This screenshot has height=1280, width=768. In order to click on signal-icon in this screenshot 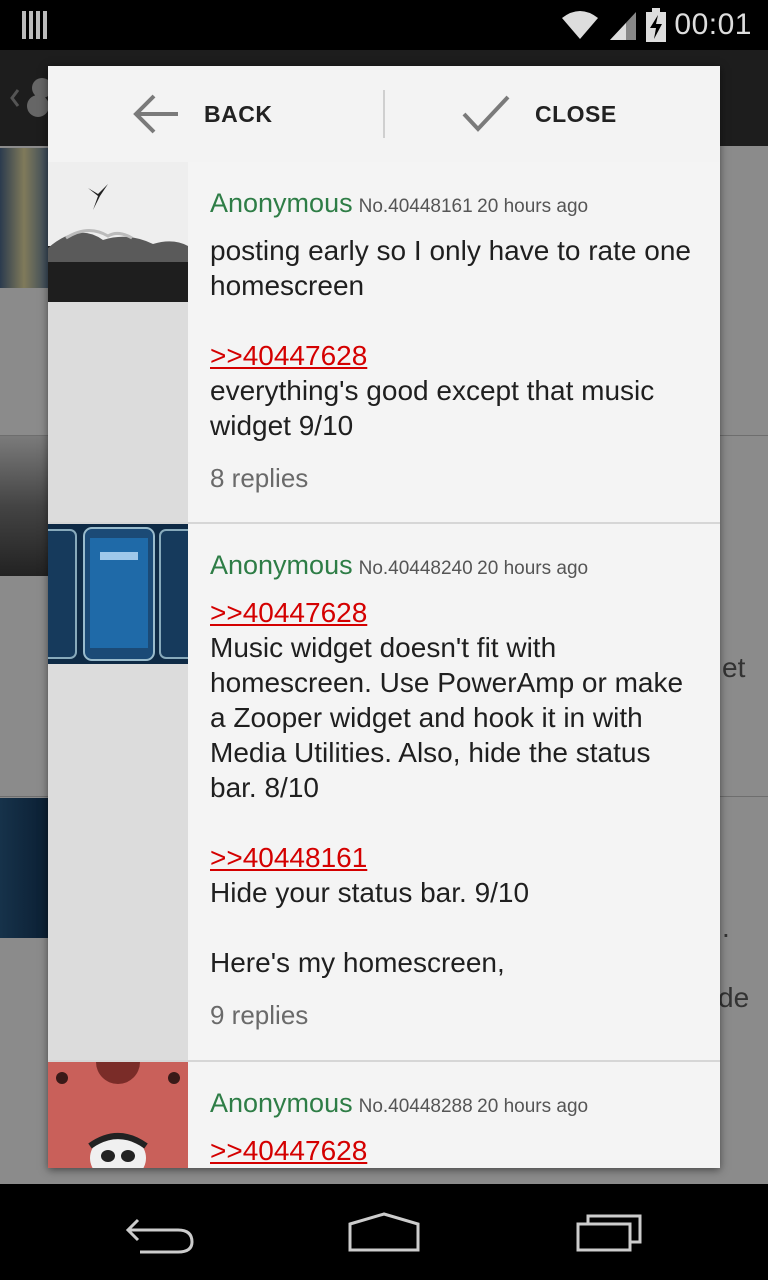, I will do `click(623, 26)`.